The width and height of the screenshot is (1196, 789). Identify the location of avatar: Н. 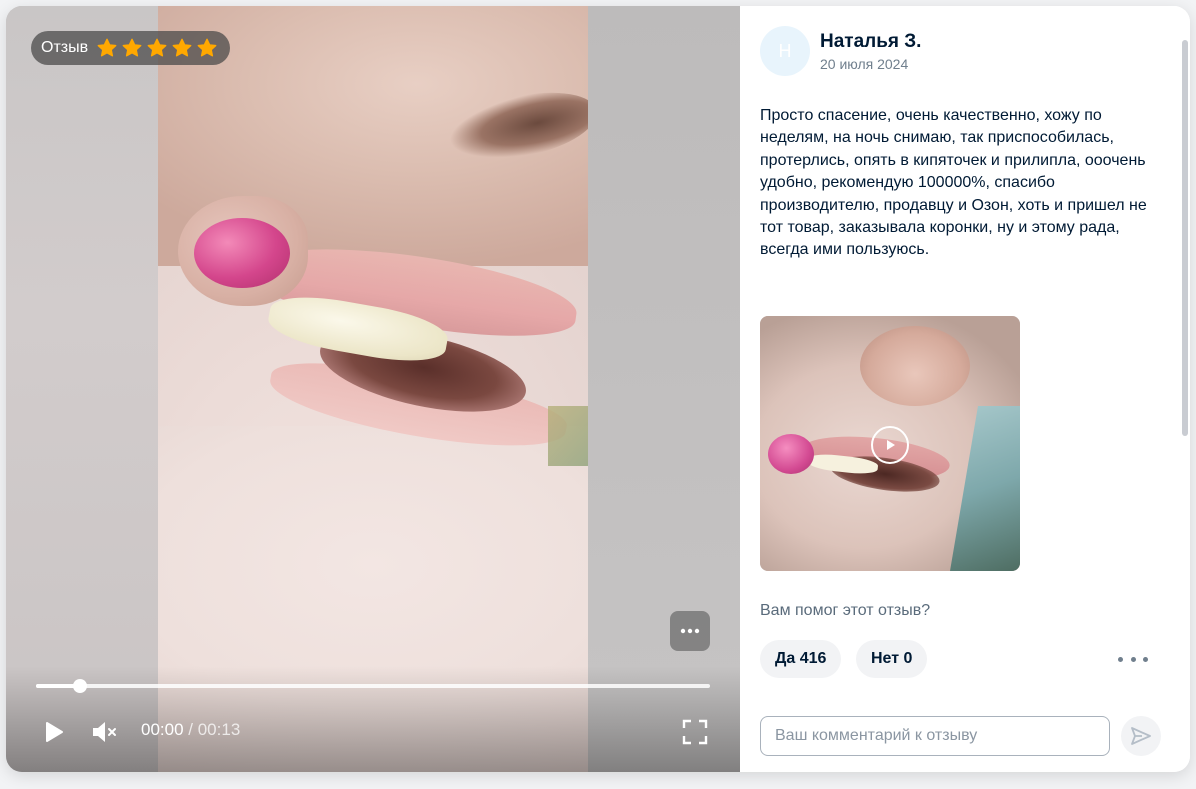
(785, 51).